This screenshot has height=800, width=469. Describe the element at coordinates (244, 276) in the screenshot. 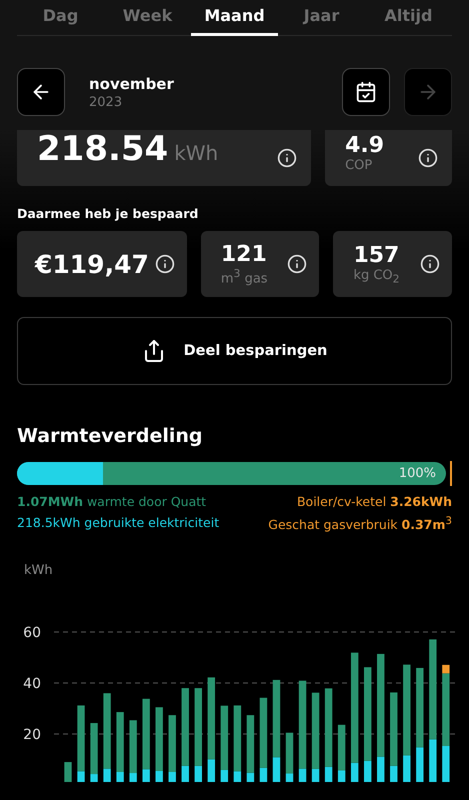

I see `savings-unit: m$^{3}$ gas` at that location.